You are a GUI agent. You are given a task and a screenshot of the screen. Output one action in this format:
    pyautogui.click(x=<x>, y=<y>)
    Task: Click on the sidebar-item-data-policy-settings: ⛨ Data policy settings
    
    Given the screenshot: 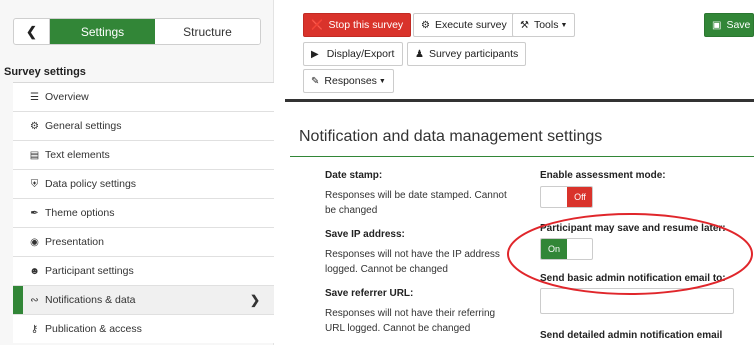 What is the action you would take?
    pyautogui.click(x=143, y=183)
    